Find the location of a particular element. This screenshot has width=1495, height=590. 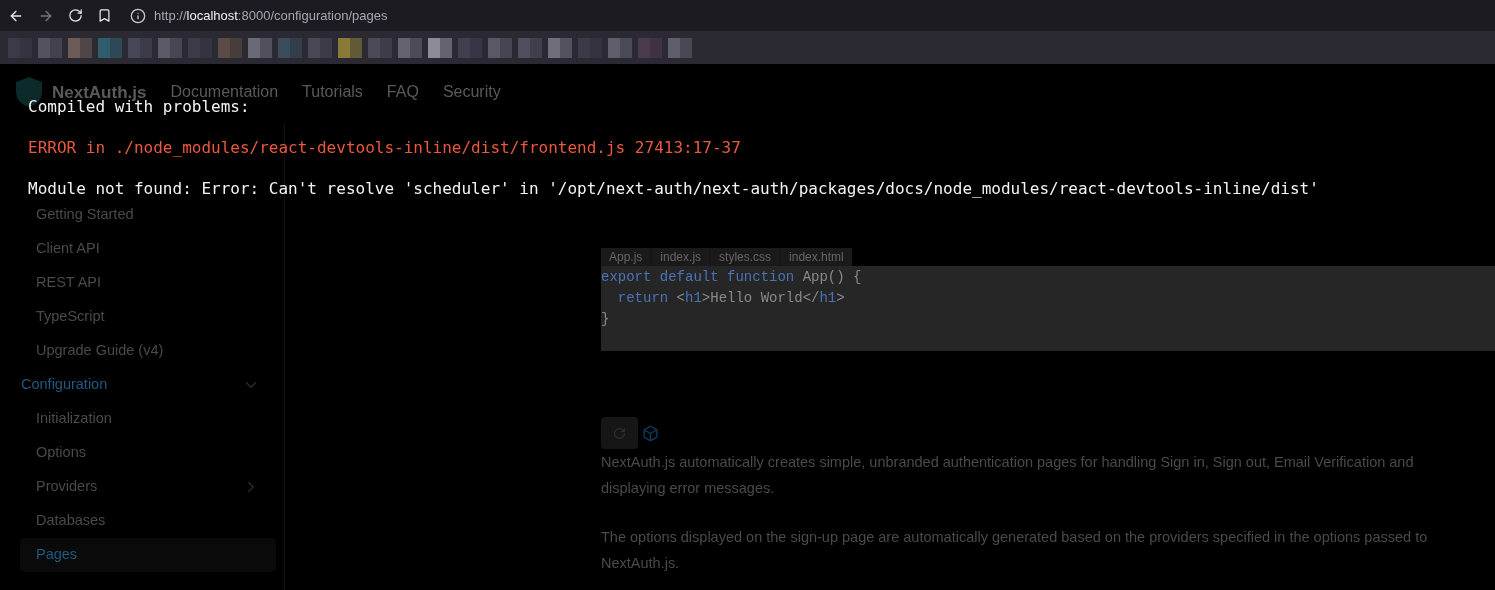

code-line: export default function App() { is located at coordinates (731, 277).